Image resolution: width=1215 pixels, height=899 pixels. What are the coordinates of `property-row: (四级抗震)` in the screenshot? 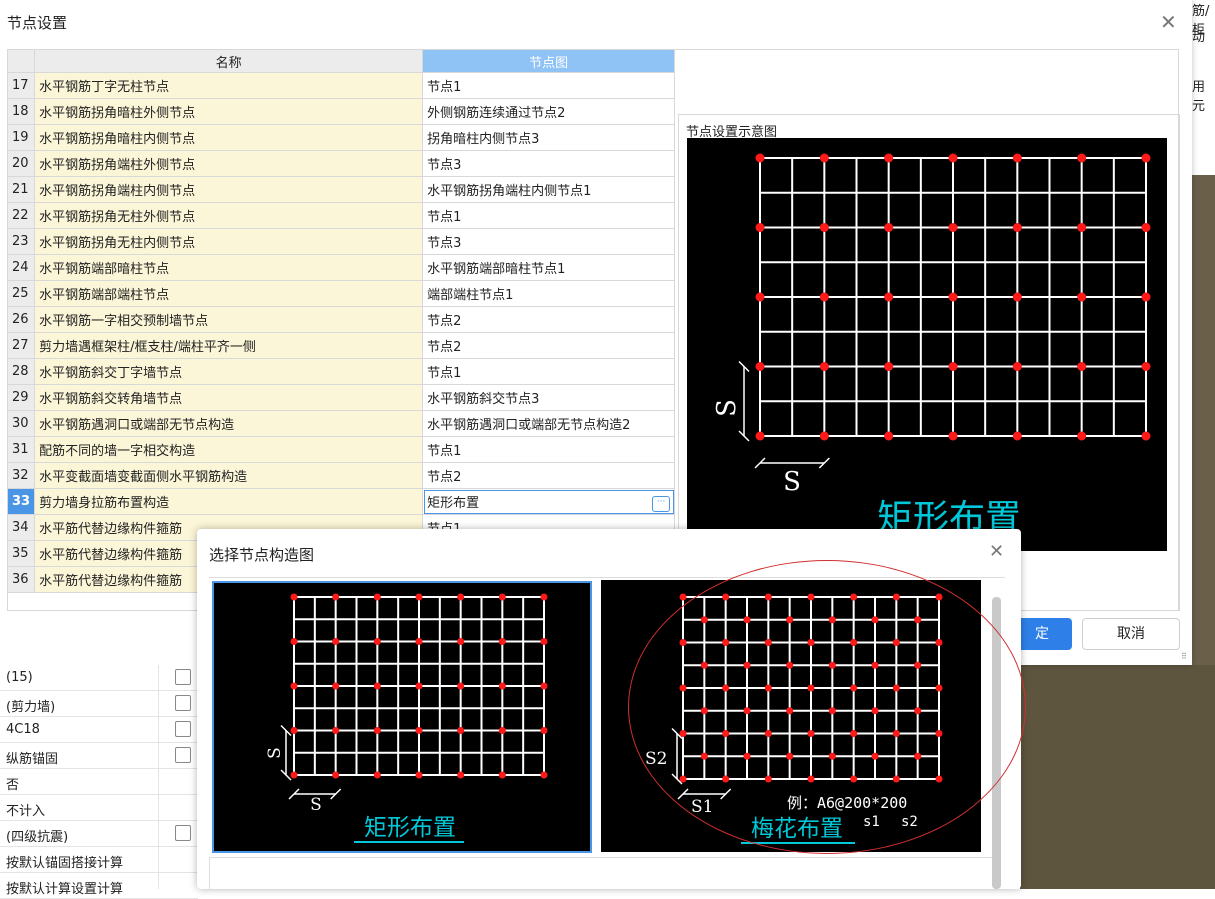 It's located at (99, 834).